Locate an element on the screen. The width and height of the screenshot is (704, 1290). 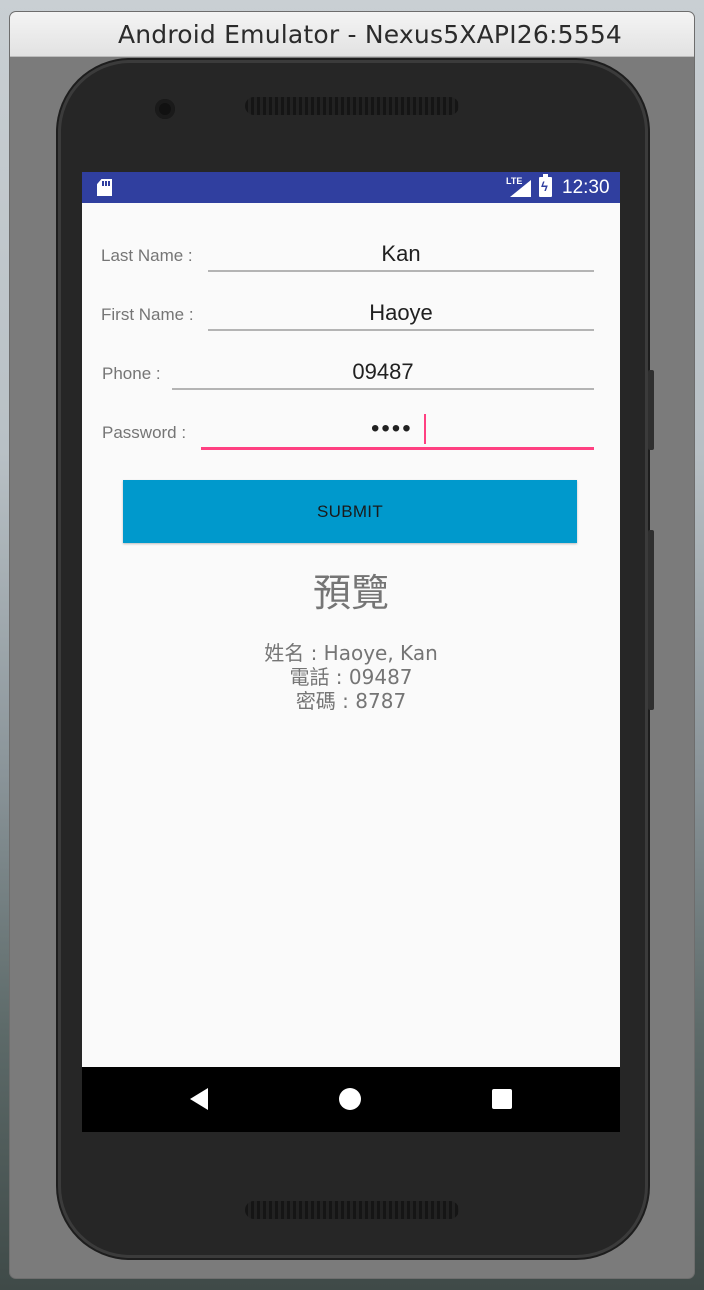
password-underline-focused is located at coordinates (397, 448).